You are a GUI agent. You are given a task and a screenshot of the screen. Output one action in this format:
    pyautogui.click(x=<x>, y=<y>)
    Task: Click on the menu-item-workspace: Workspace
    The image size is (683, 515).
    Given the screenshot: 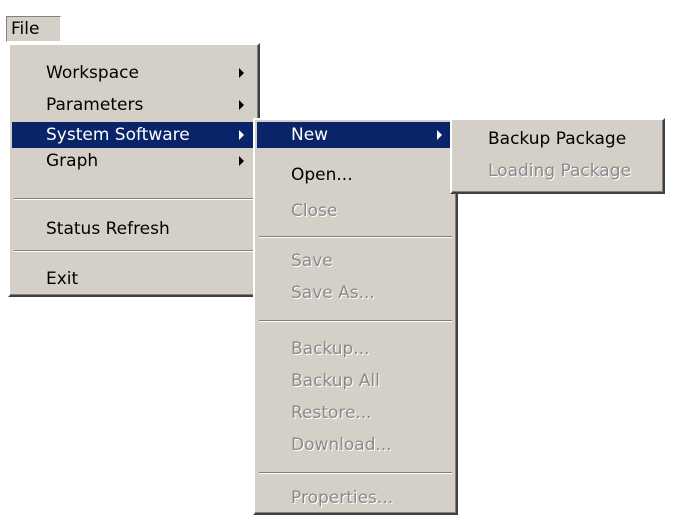 What is the action you would take?
    pyautogui.click(x=134, y=73)
    